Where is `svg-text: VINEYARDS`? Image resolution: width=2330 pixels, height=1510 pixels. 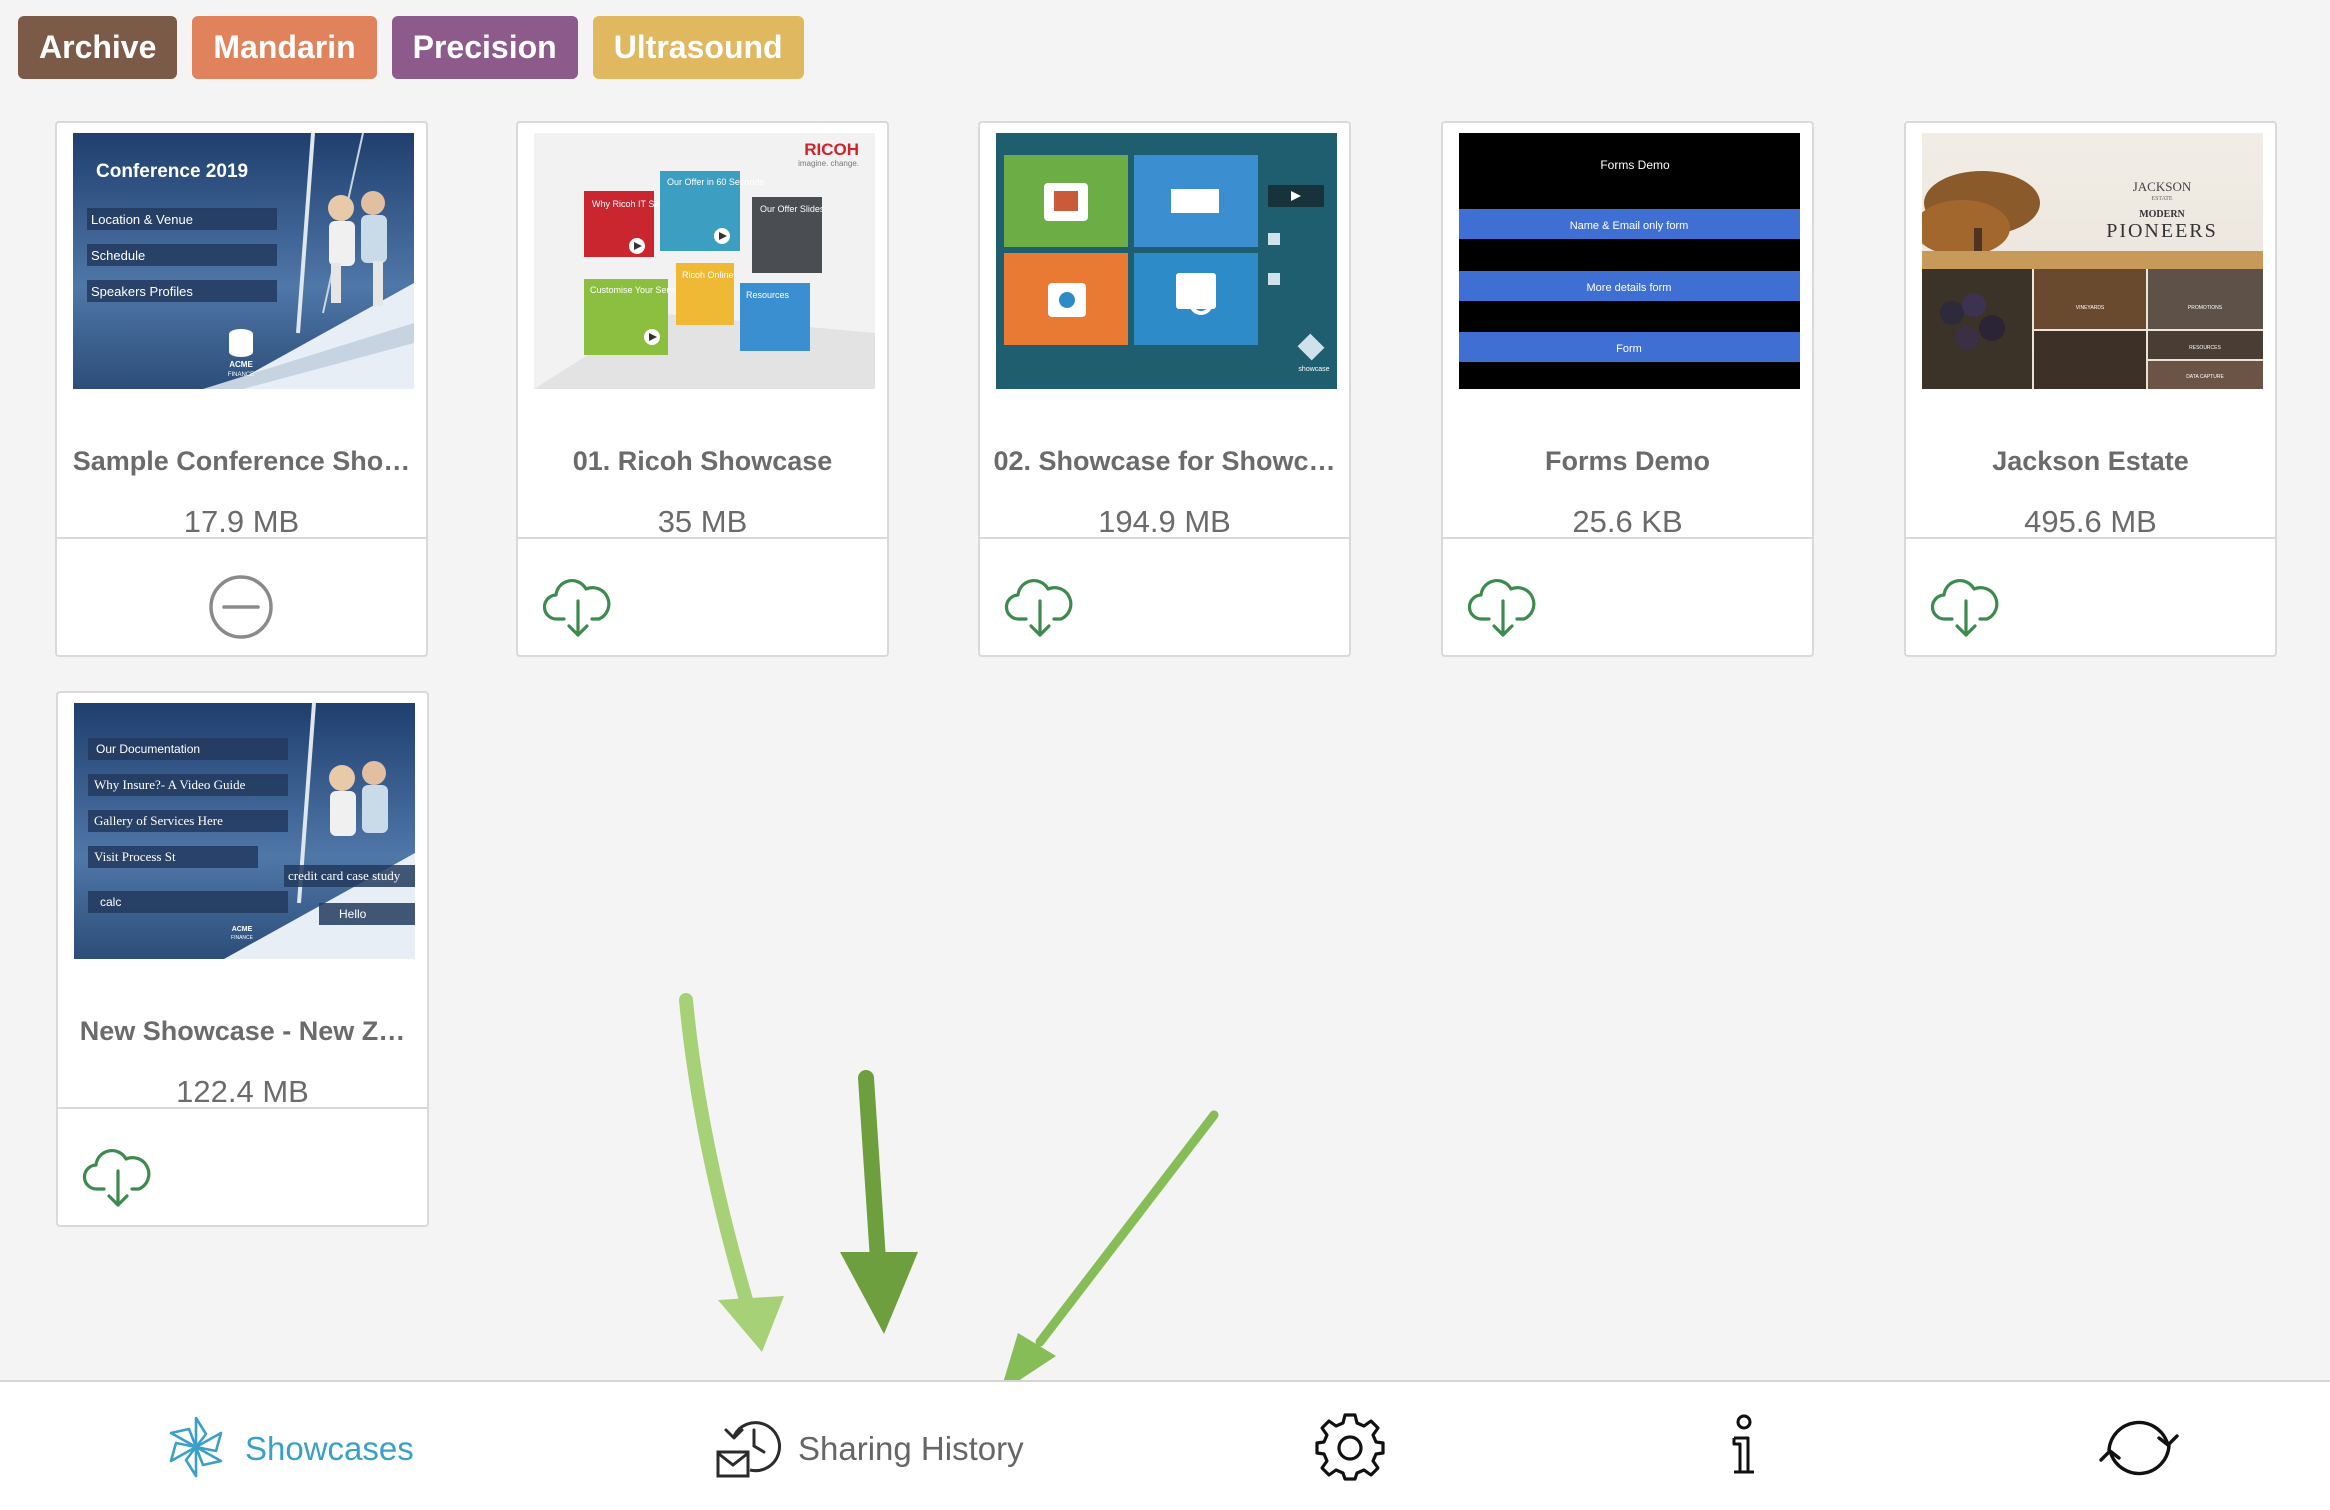 svg-text: VINEYARDS is located at coordinates (2090, 308).